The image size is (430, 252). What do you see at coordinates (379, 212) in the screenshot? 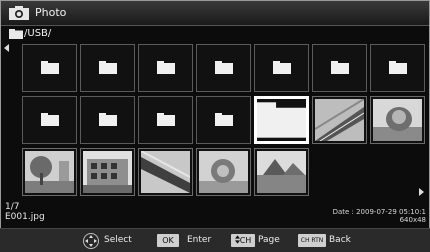
I see `file-date: Date : 2009-07-29 05:10:1` at bounding box center [379, 212].